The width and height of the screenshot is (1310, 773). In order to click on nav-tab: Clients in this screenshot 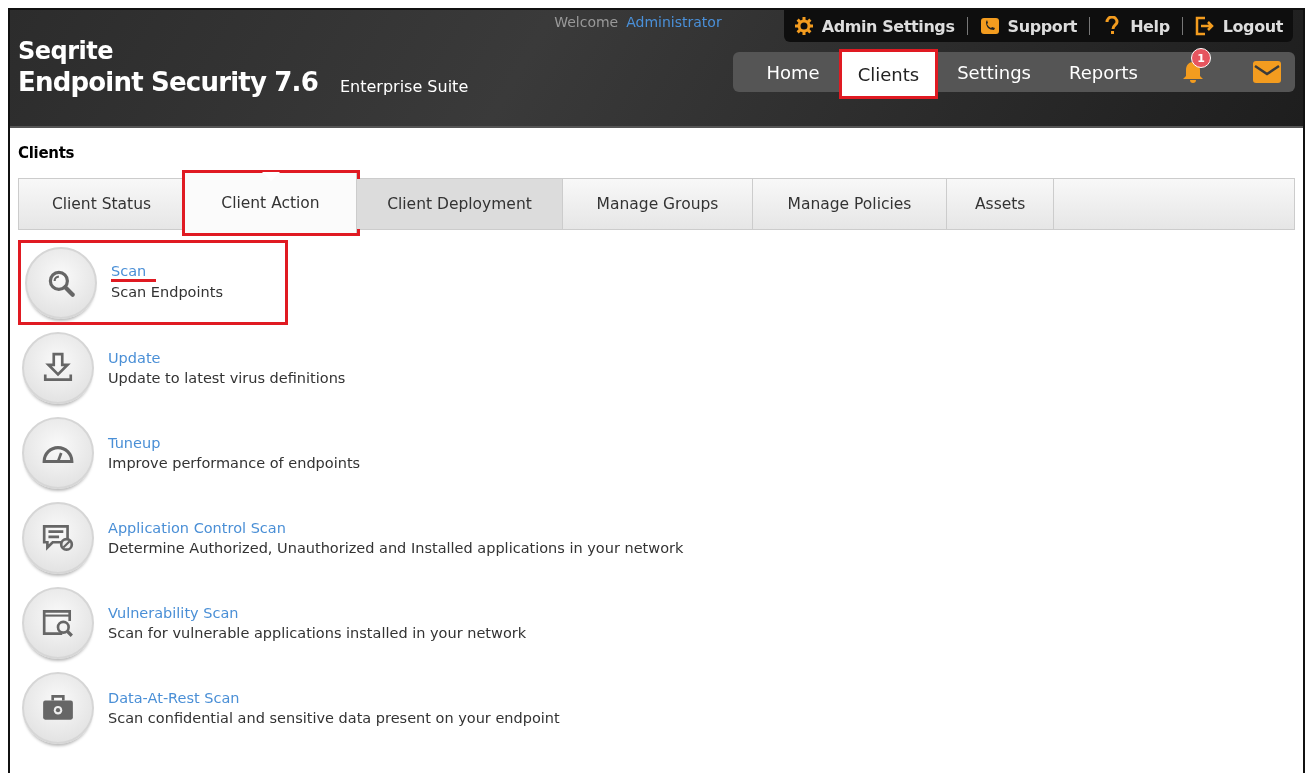, I will do `click(888, 74)`.